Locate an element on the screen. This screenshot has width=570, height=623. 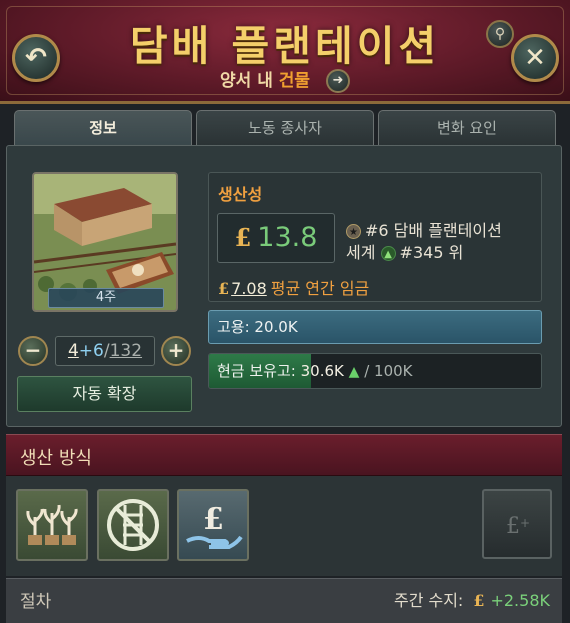
close-icon: ✕ is located at coordinates (535, 58).